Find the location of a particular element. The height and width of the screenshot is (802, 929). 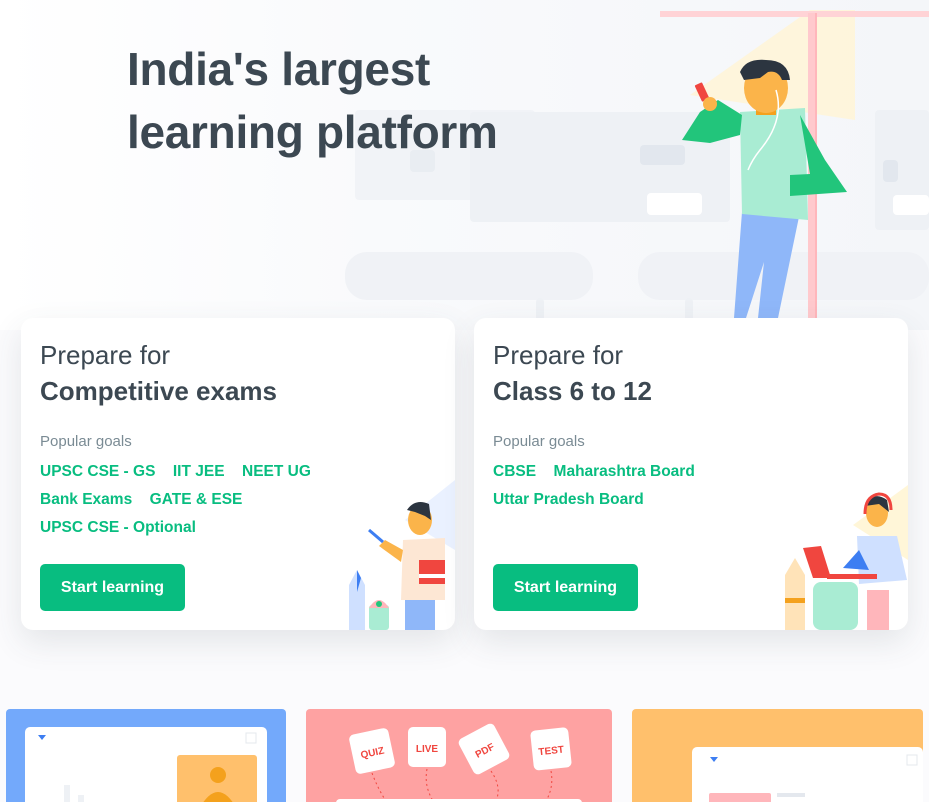

goal-row: CBSE Maharashtra Board is located at coordinates (643, 477).